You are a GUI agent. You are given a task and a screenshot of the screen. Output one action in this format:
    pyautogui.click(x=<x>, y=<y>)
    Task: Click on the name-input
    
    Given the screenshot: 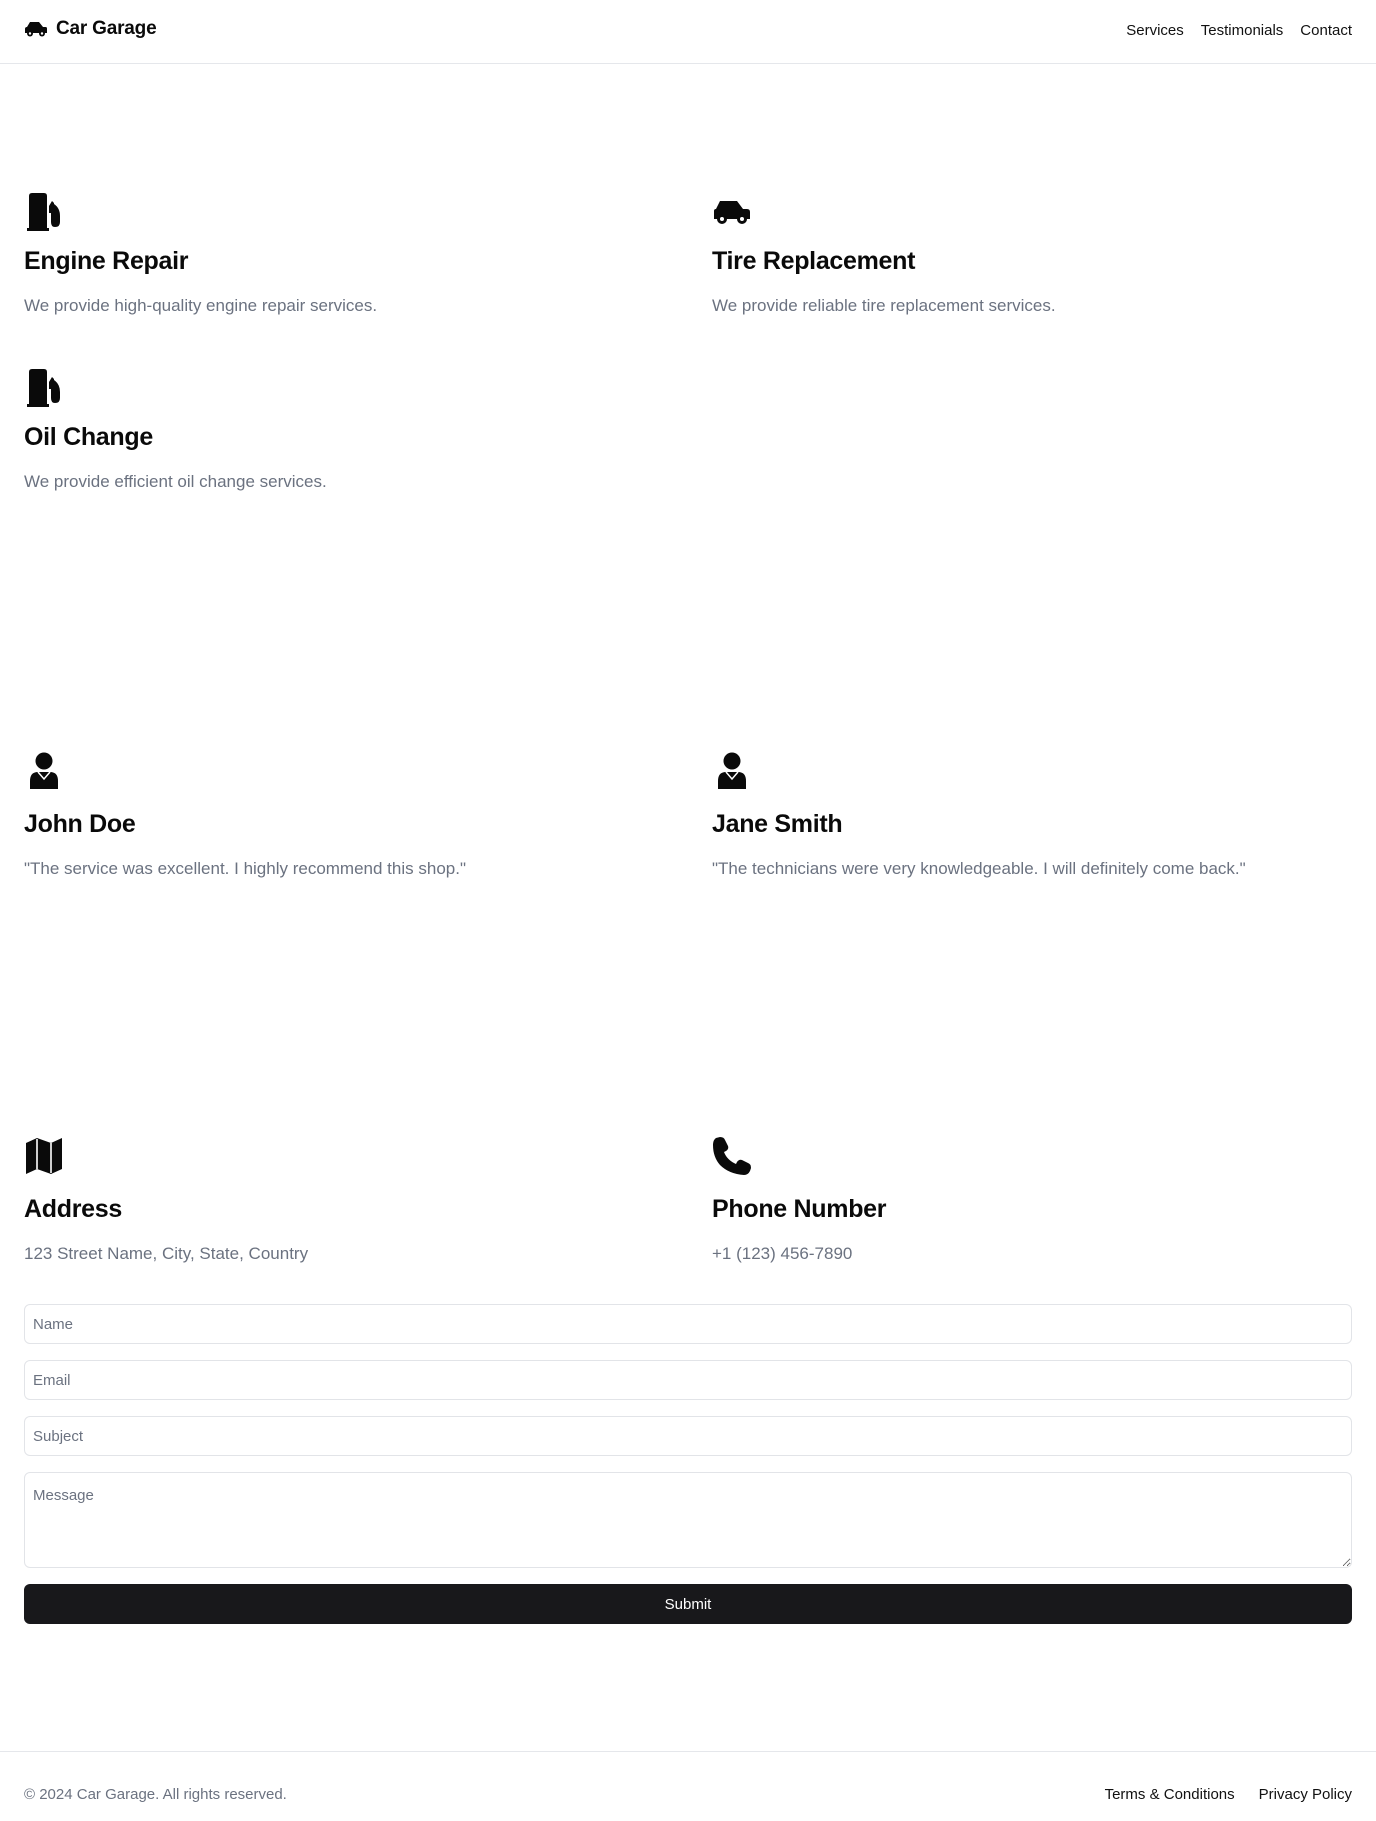 What is the action you would take?
    pyautogui.click(x=688, y=1324)
    